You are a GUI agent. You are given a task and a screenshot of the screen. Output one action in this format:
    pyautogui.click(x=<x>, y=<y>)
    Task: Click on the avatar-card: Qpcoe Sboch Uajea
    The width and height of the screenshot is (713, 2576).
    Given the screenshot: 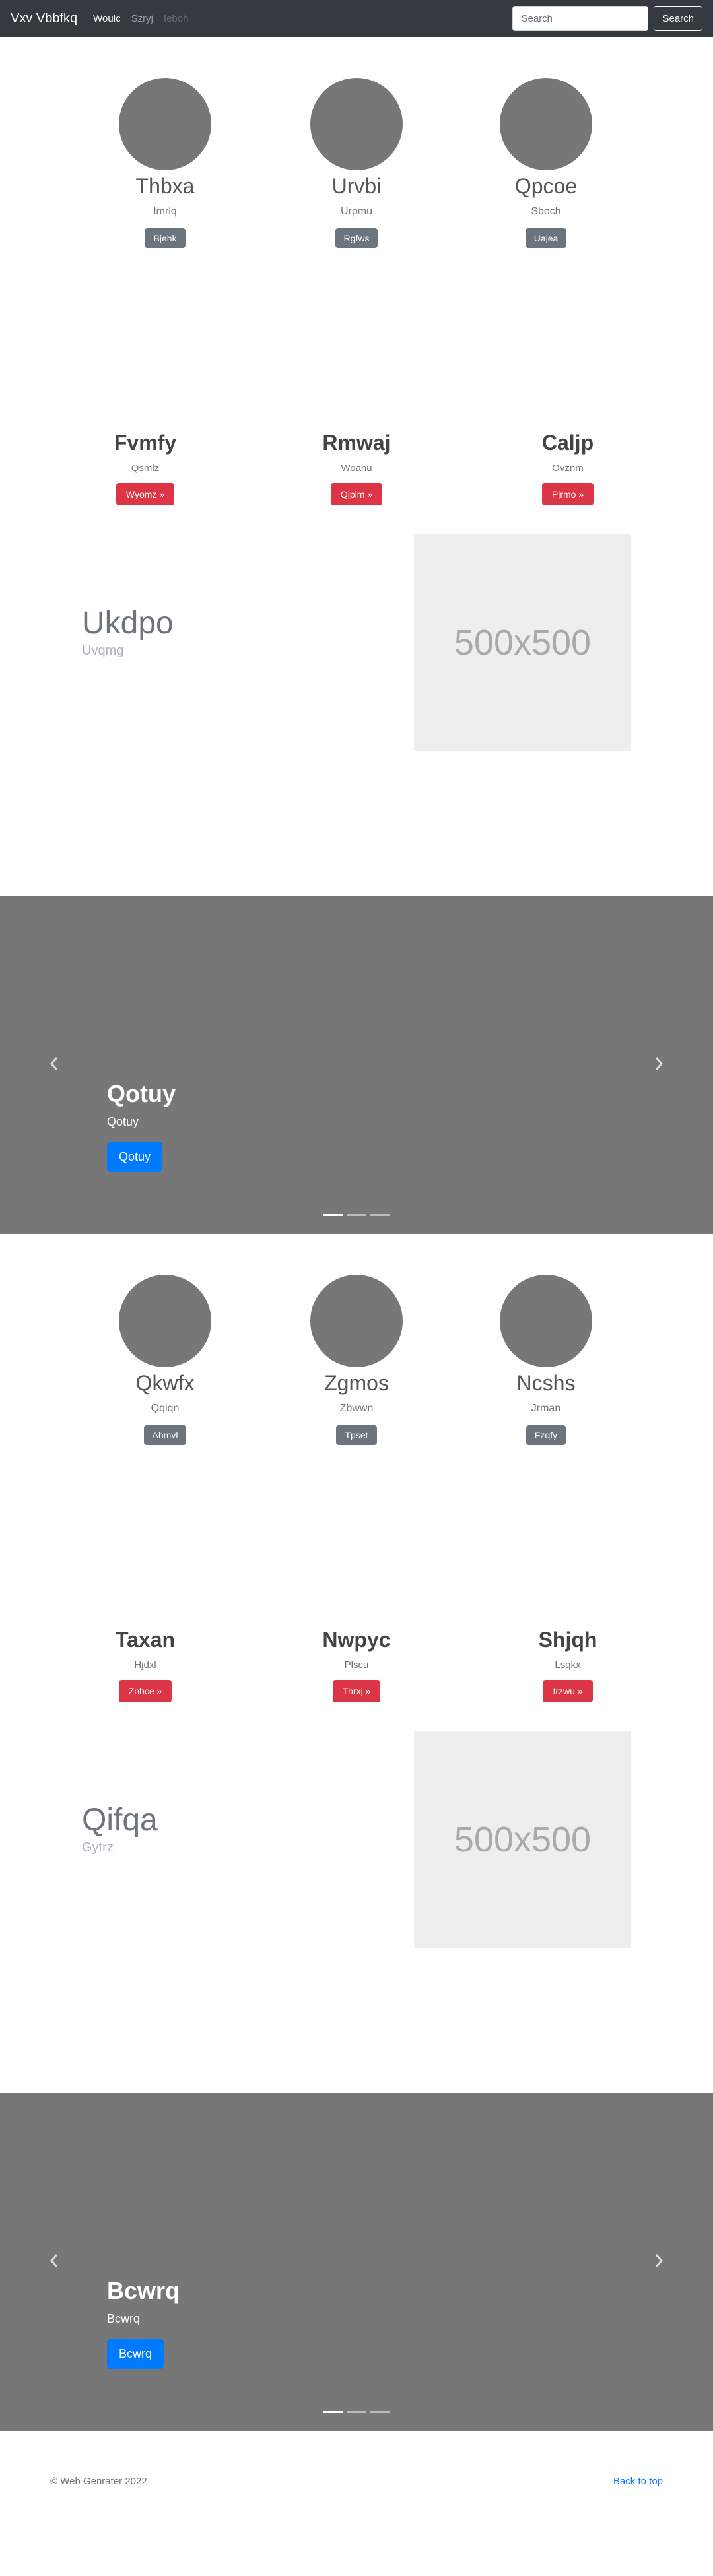 What is the action you would take?
    pyautogui.click(x=546, y=163)
    